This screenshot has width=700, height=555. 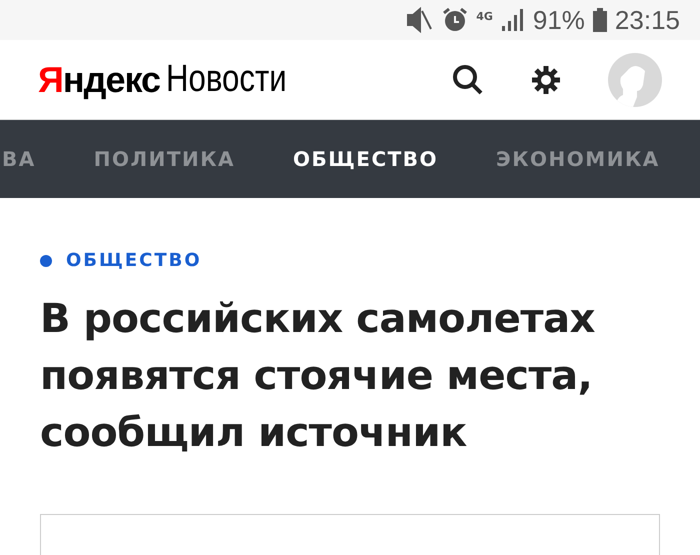 I want to click on nav-tab: ПОЛИТИКА, so click(x=165, y=159).